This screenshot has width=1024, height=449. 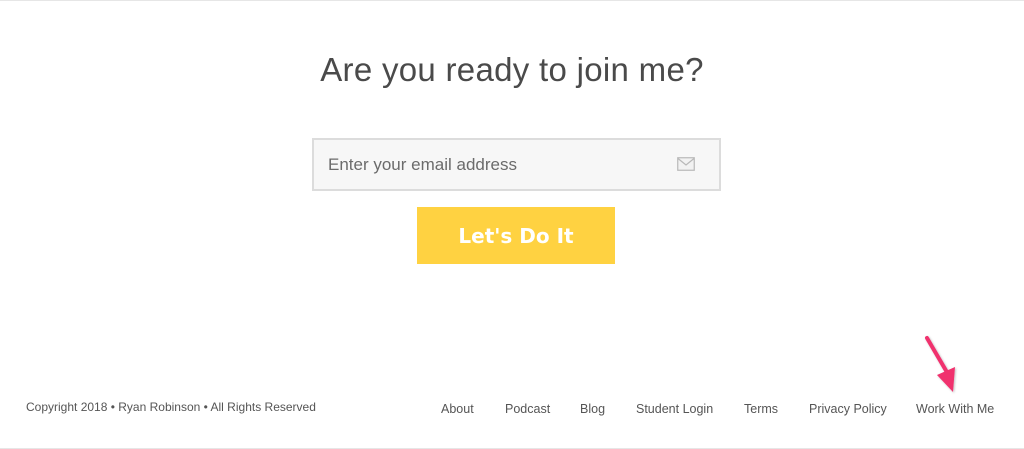 I want to click on email-field, so click(x=516, y=164).